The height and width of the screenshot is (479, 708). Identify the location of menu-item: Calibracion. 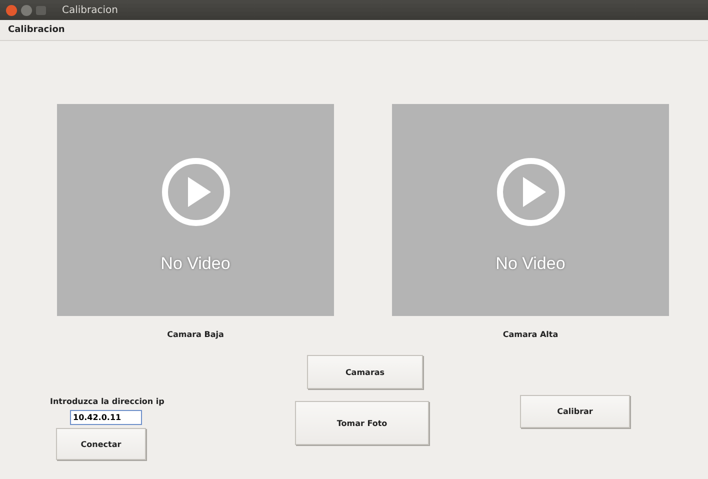
(36, 30).